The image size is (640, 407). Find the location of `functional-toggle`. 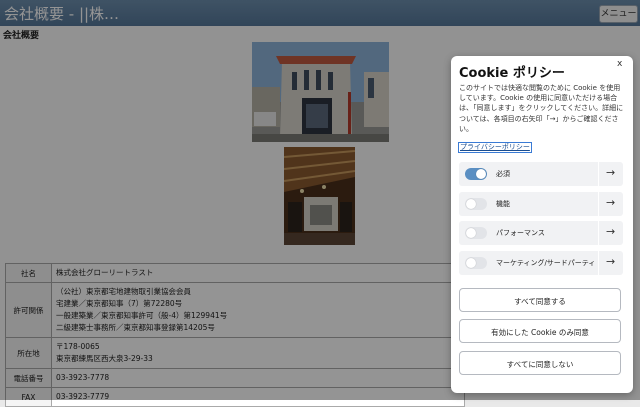

functional-toggle is located at coordinates (476, 204).